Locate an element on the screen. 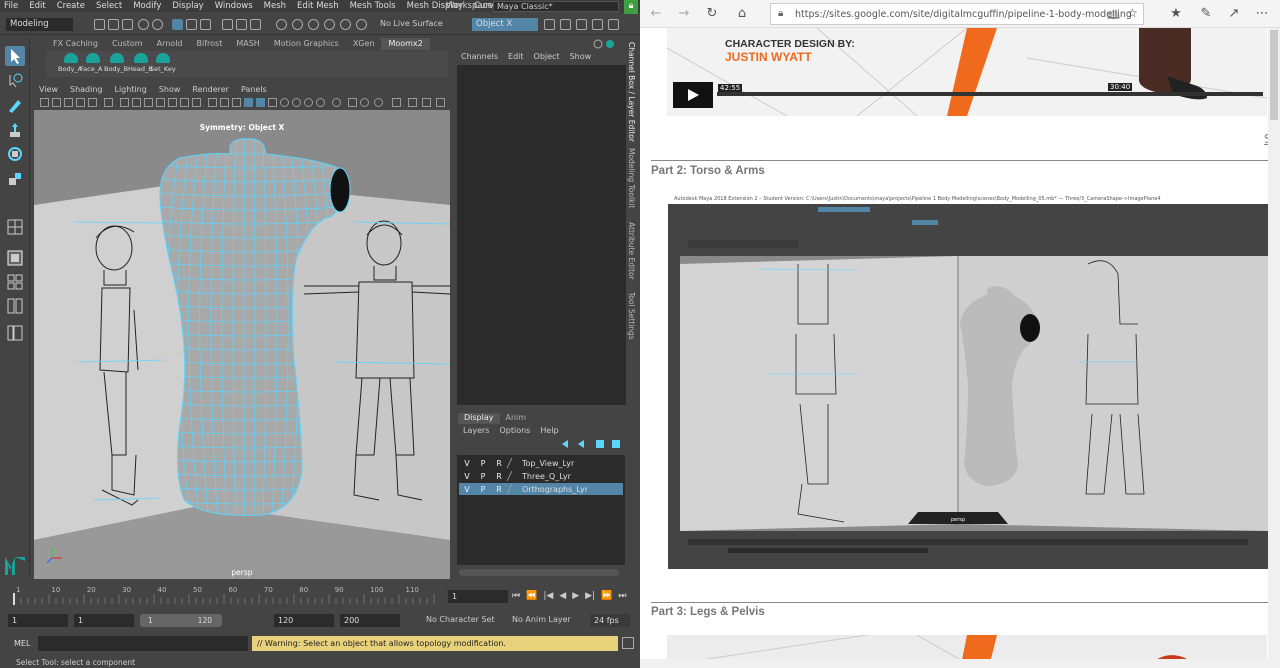 This screenshot has height=668, width=1280. menu-mesh-tools: Mesh Tools is located at coordinates (373, 6).